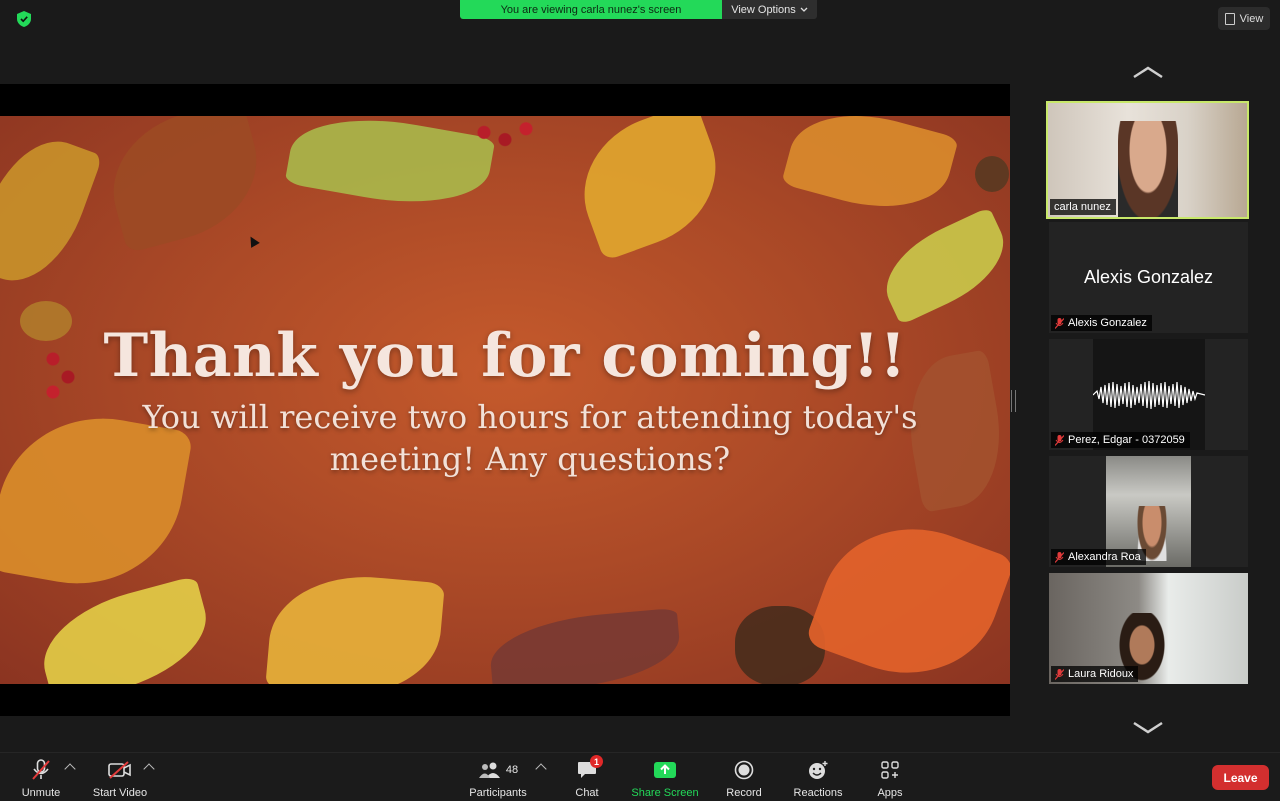  I want to click on video-off-icon, so click(120, 770).